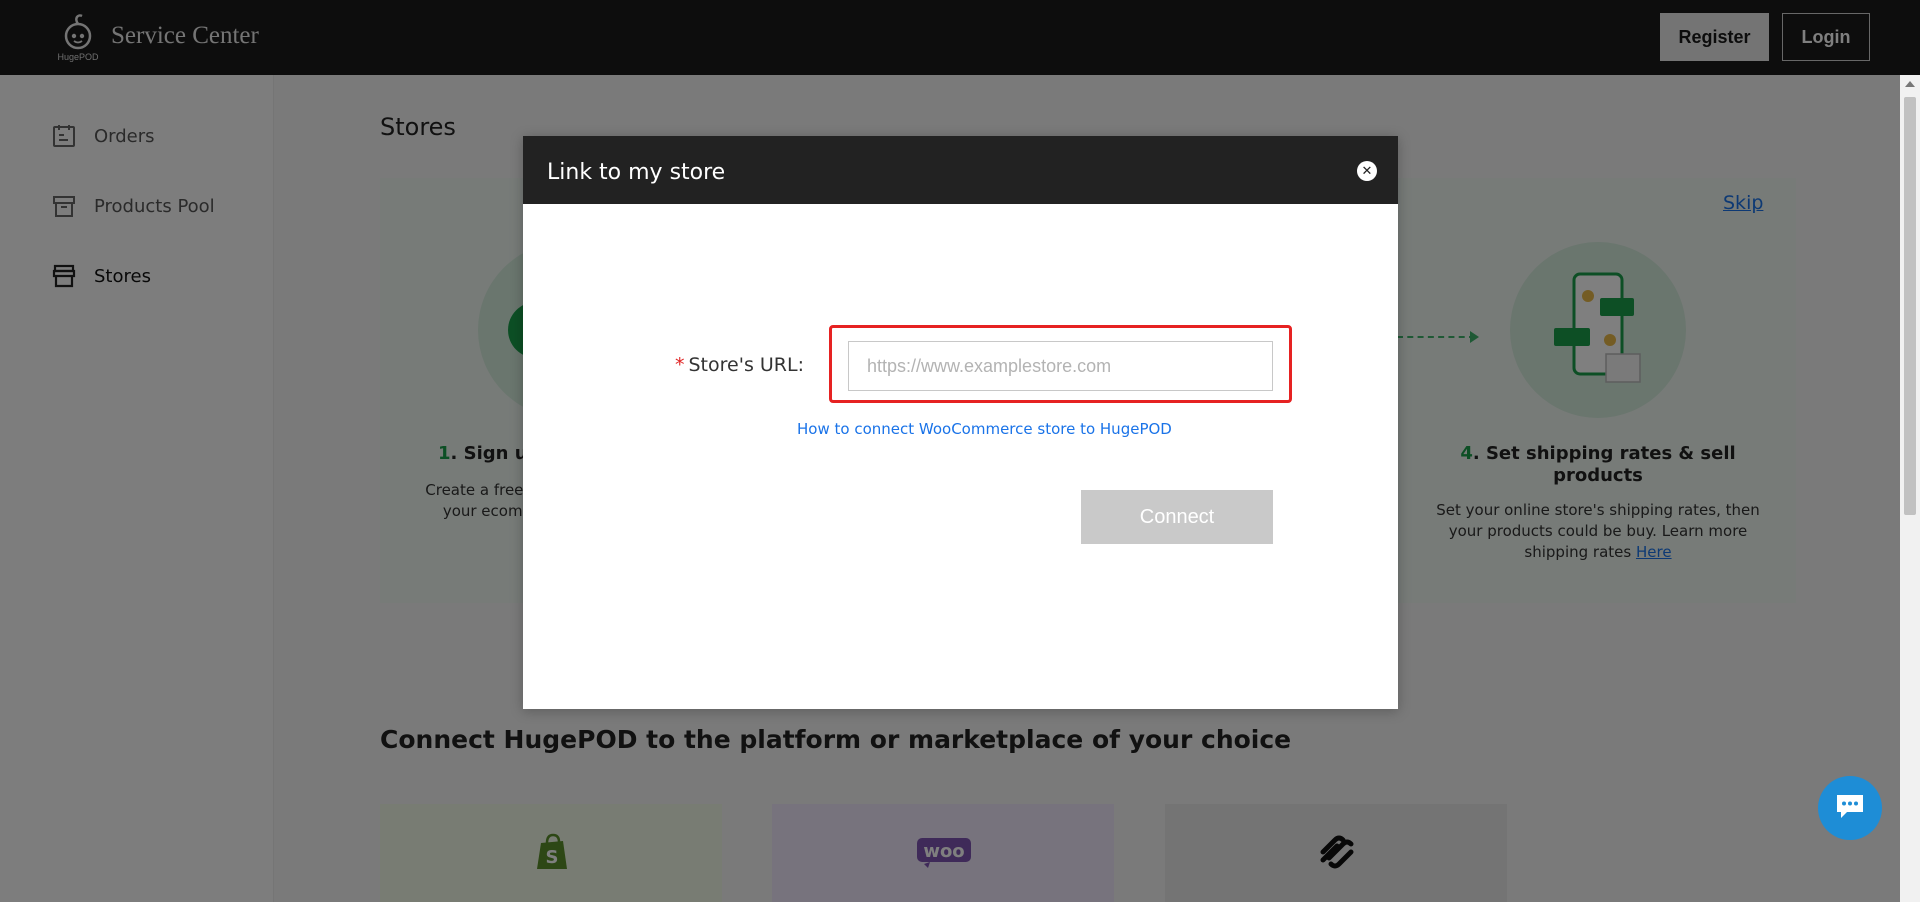  What do you see at coordinates (1177, 517) in the screenshot?
I see `connect-button: Connect` at bounding box center [1177, 517].